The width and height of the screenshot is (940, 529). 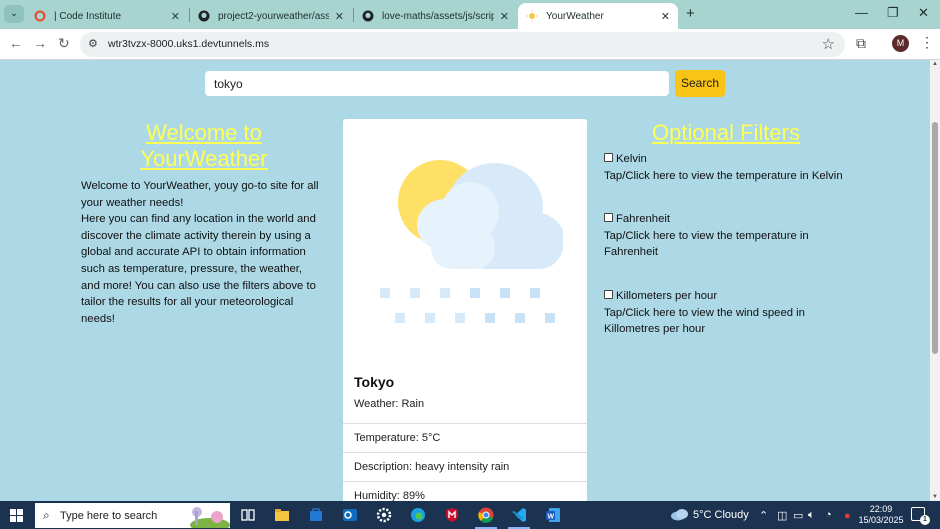 I want to click on forward-arrow-icon: →, so click(x=40, y=43).